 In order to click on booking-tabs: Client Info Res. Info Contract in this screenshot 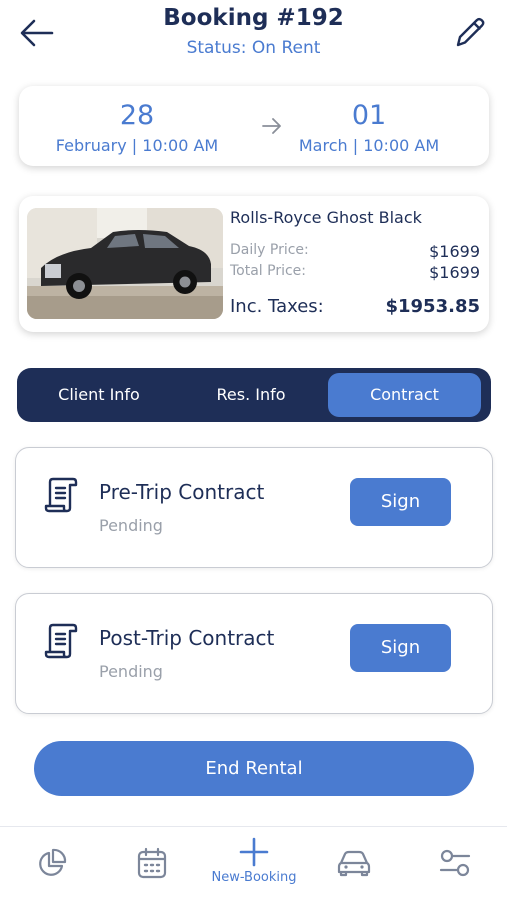, I will do `click(254, 395)`.